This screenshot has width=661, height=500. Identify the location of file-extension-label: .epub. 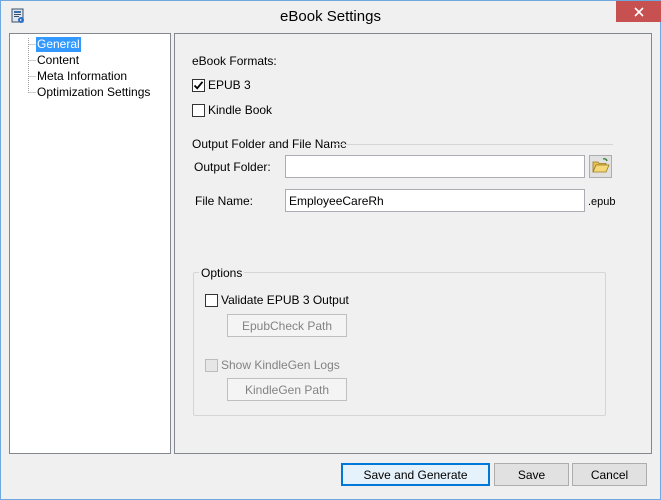
(602, 202).